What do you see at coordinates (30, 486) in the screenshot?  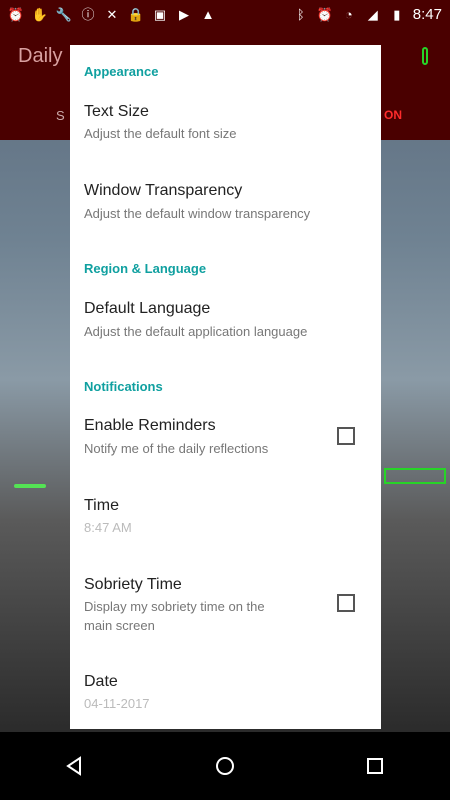 I see `left-drawer-handle` at bounding box center [30, 486].